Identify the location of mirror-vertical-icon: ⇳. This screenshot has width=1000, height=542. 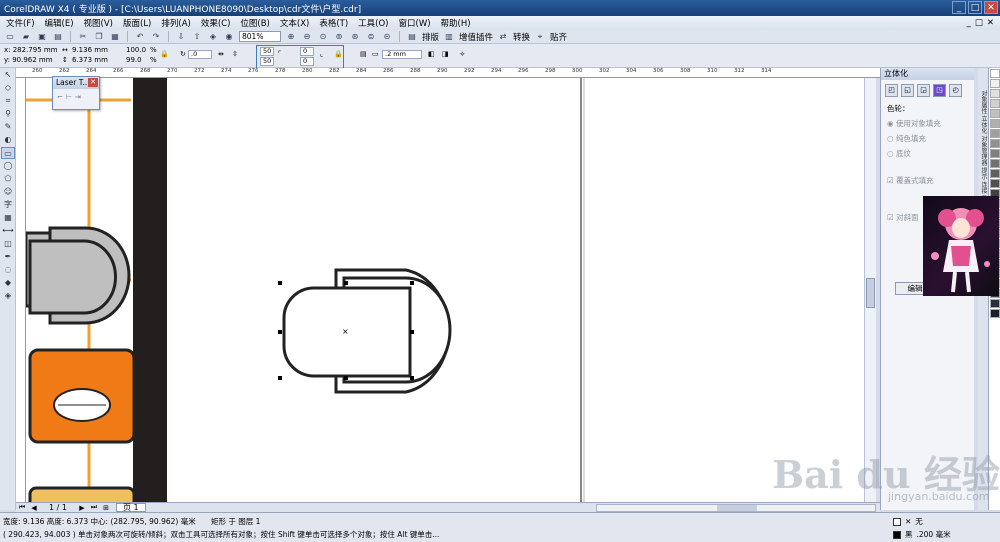
(235, 54).